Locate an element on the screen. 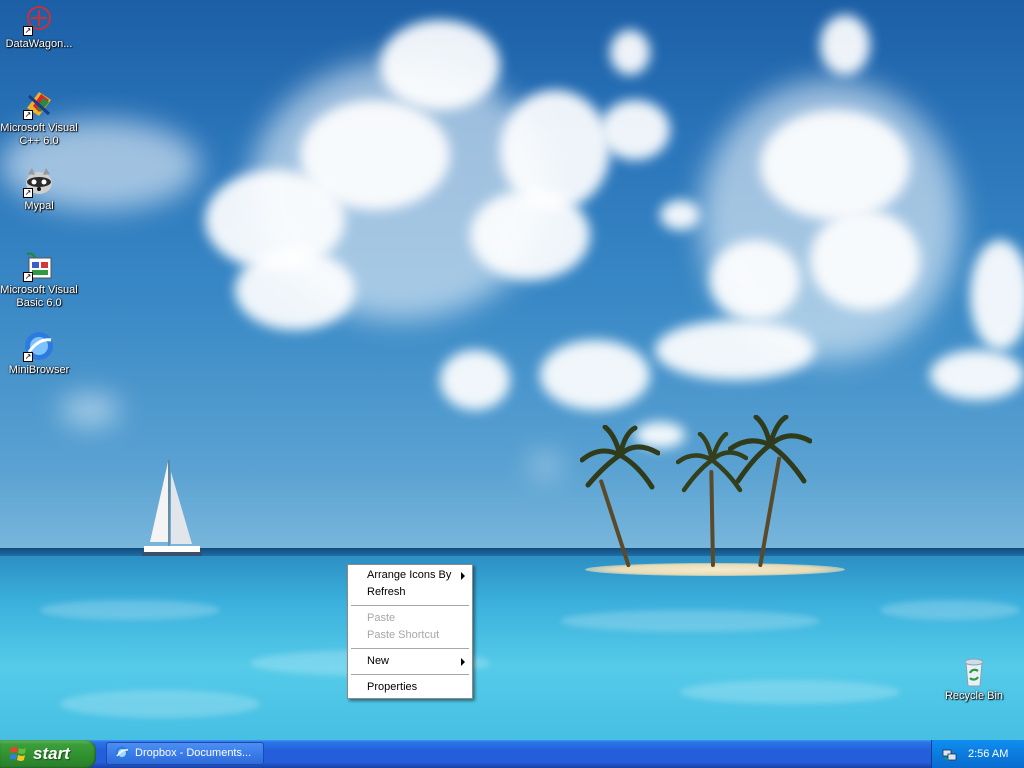 The image size is (1024, 768). system-tray: 2:56 AM is located at coordinates (977, 754).